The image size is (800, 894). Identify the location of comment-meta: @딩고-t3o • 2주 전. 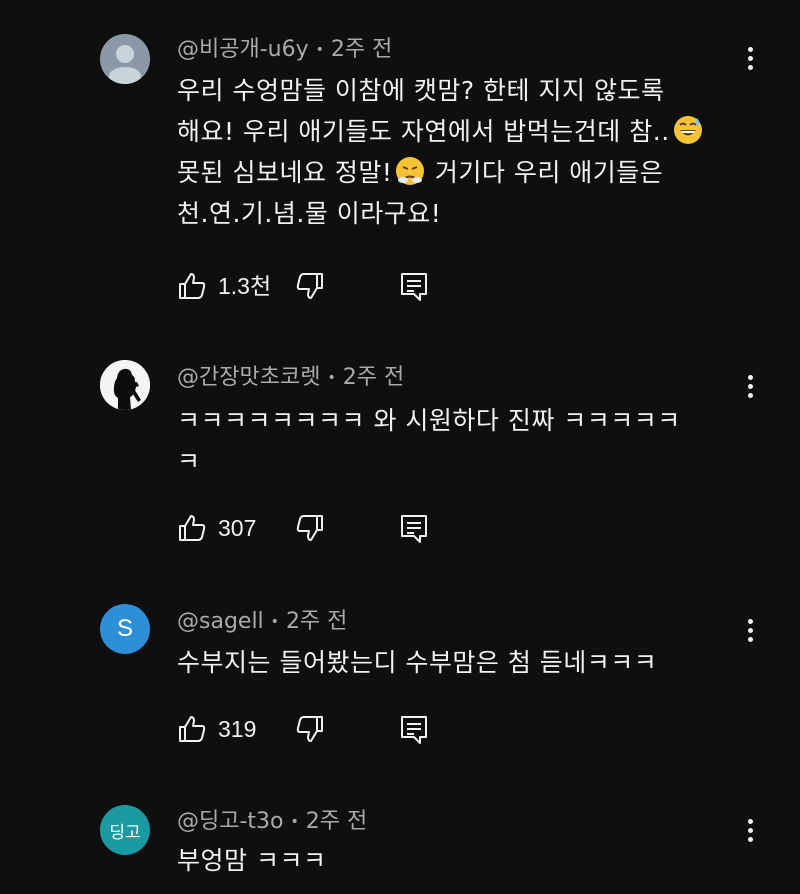
(272, 822).